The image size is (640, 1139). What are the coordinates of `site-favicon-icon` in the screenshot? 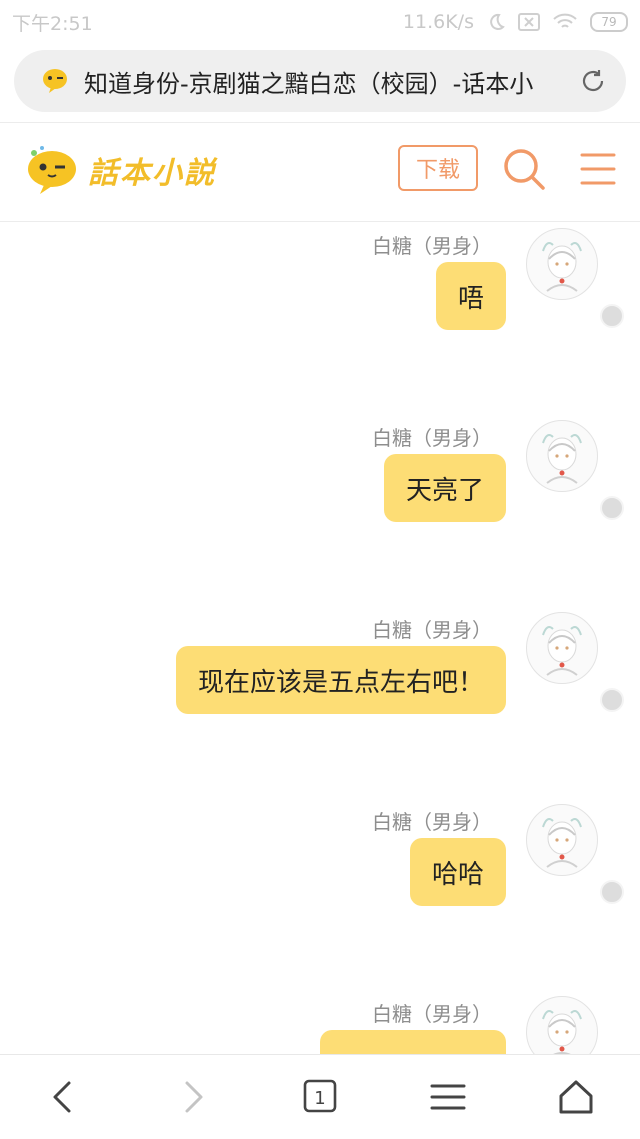 It's located at (55, 81).